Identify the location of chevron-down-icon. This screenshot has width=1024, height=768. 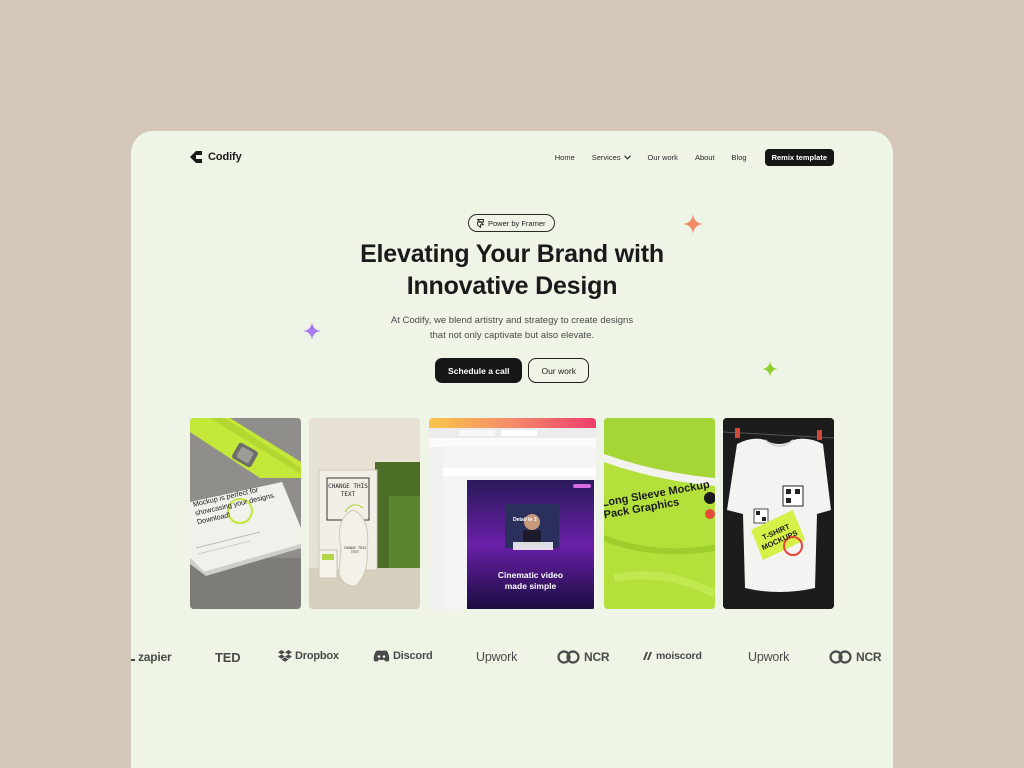
(627, 157).